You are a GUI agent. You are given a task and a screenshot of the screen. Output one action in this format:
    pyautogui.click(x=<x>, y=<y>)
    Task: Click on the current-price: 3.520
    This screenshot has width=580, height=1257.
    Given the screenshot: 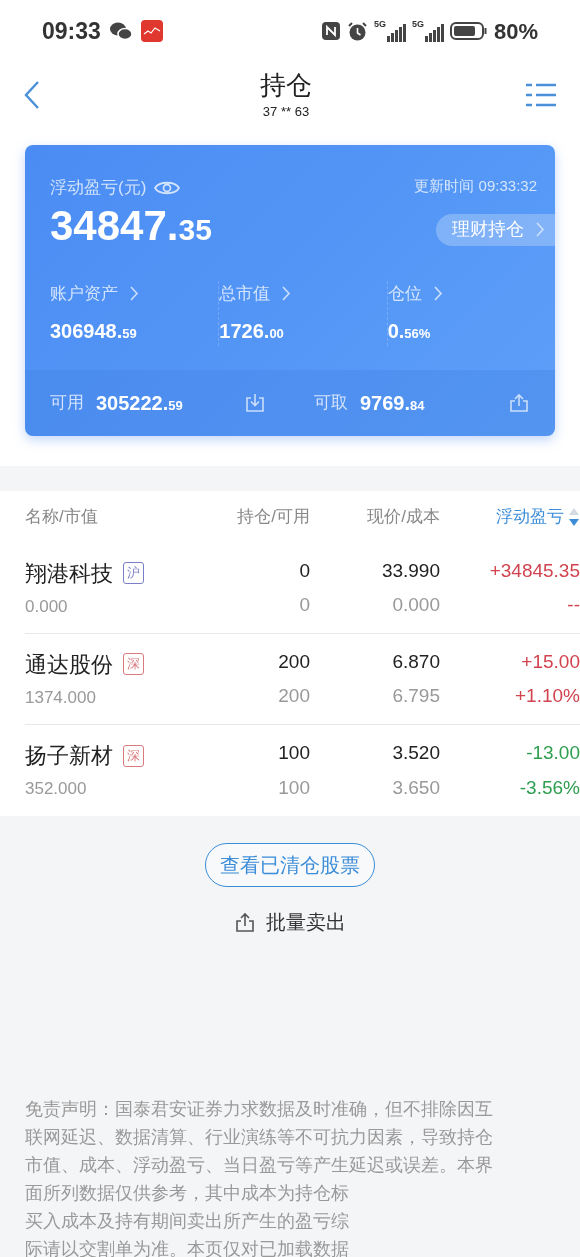 What is the action you would take?
    pyautogui.click(x=416, y=753)
    